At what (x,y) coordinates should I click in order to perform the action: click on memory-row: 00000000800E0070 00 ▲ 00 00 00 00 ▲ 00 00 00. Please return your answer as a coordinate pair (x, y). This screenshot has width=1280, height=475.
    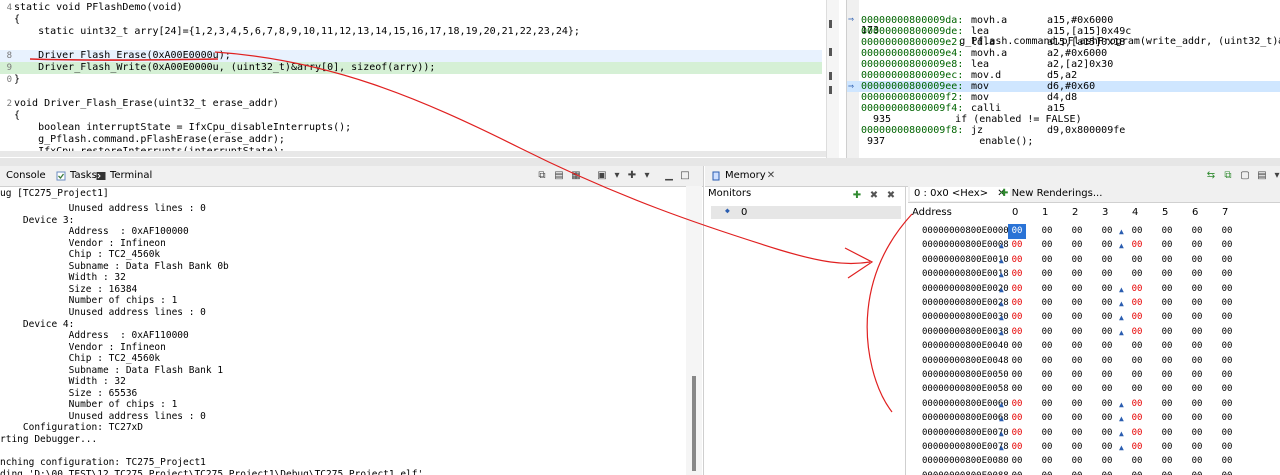
    Looking at the image, I should click on (1094, 433).